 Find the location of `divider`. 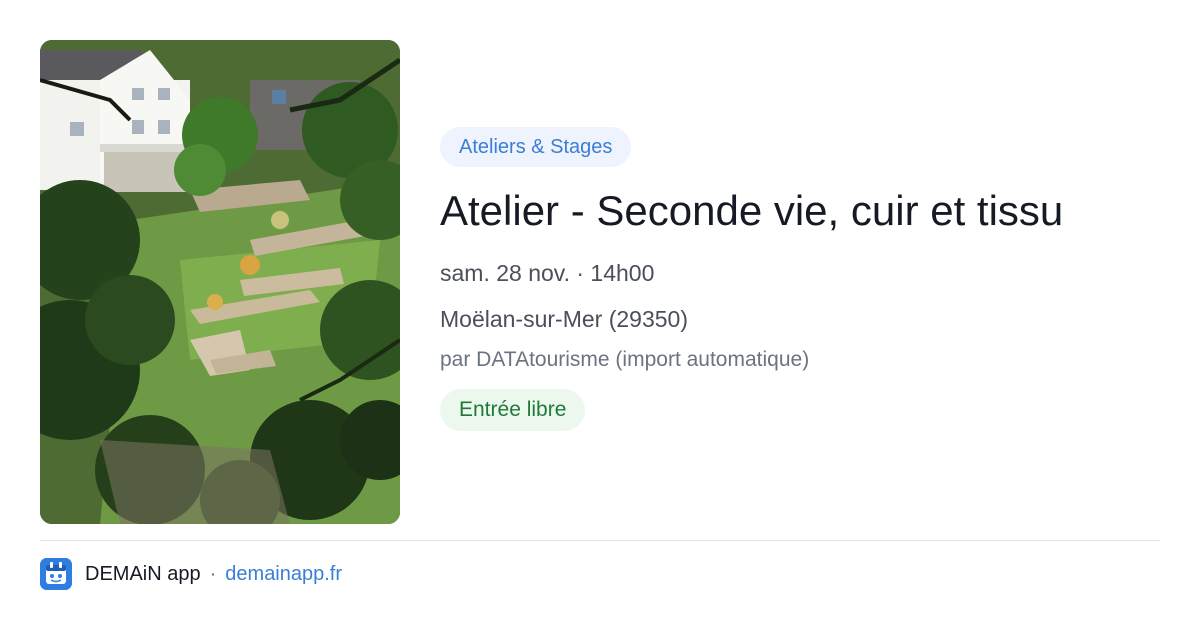

divider is located at coordinates (600, 540).